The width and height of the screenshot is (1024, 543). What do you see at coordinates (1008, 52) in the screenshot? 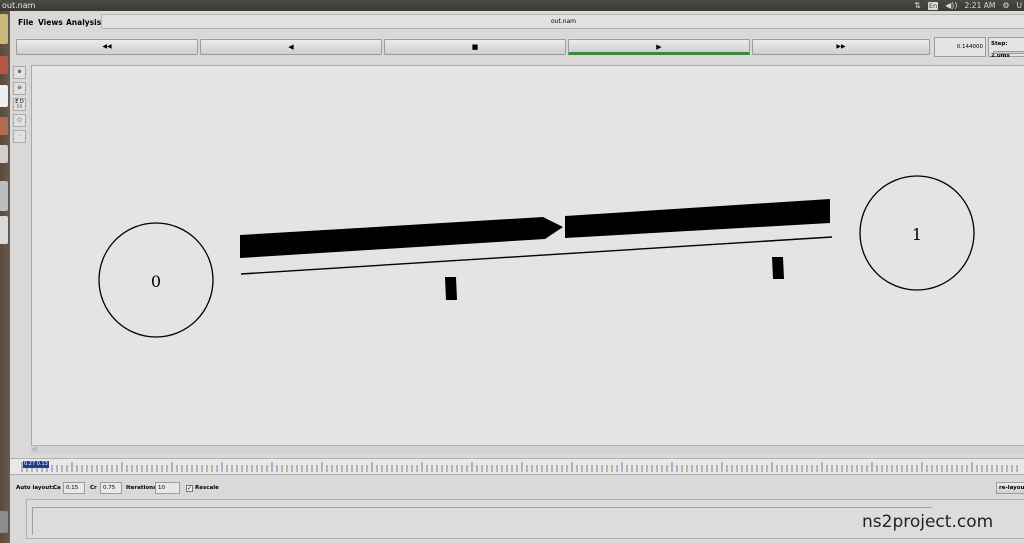
I see `step-slider` at bounding box center [1008, 52].